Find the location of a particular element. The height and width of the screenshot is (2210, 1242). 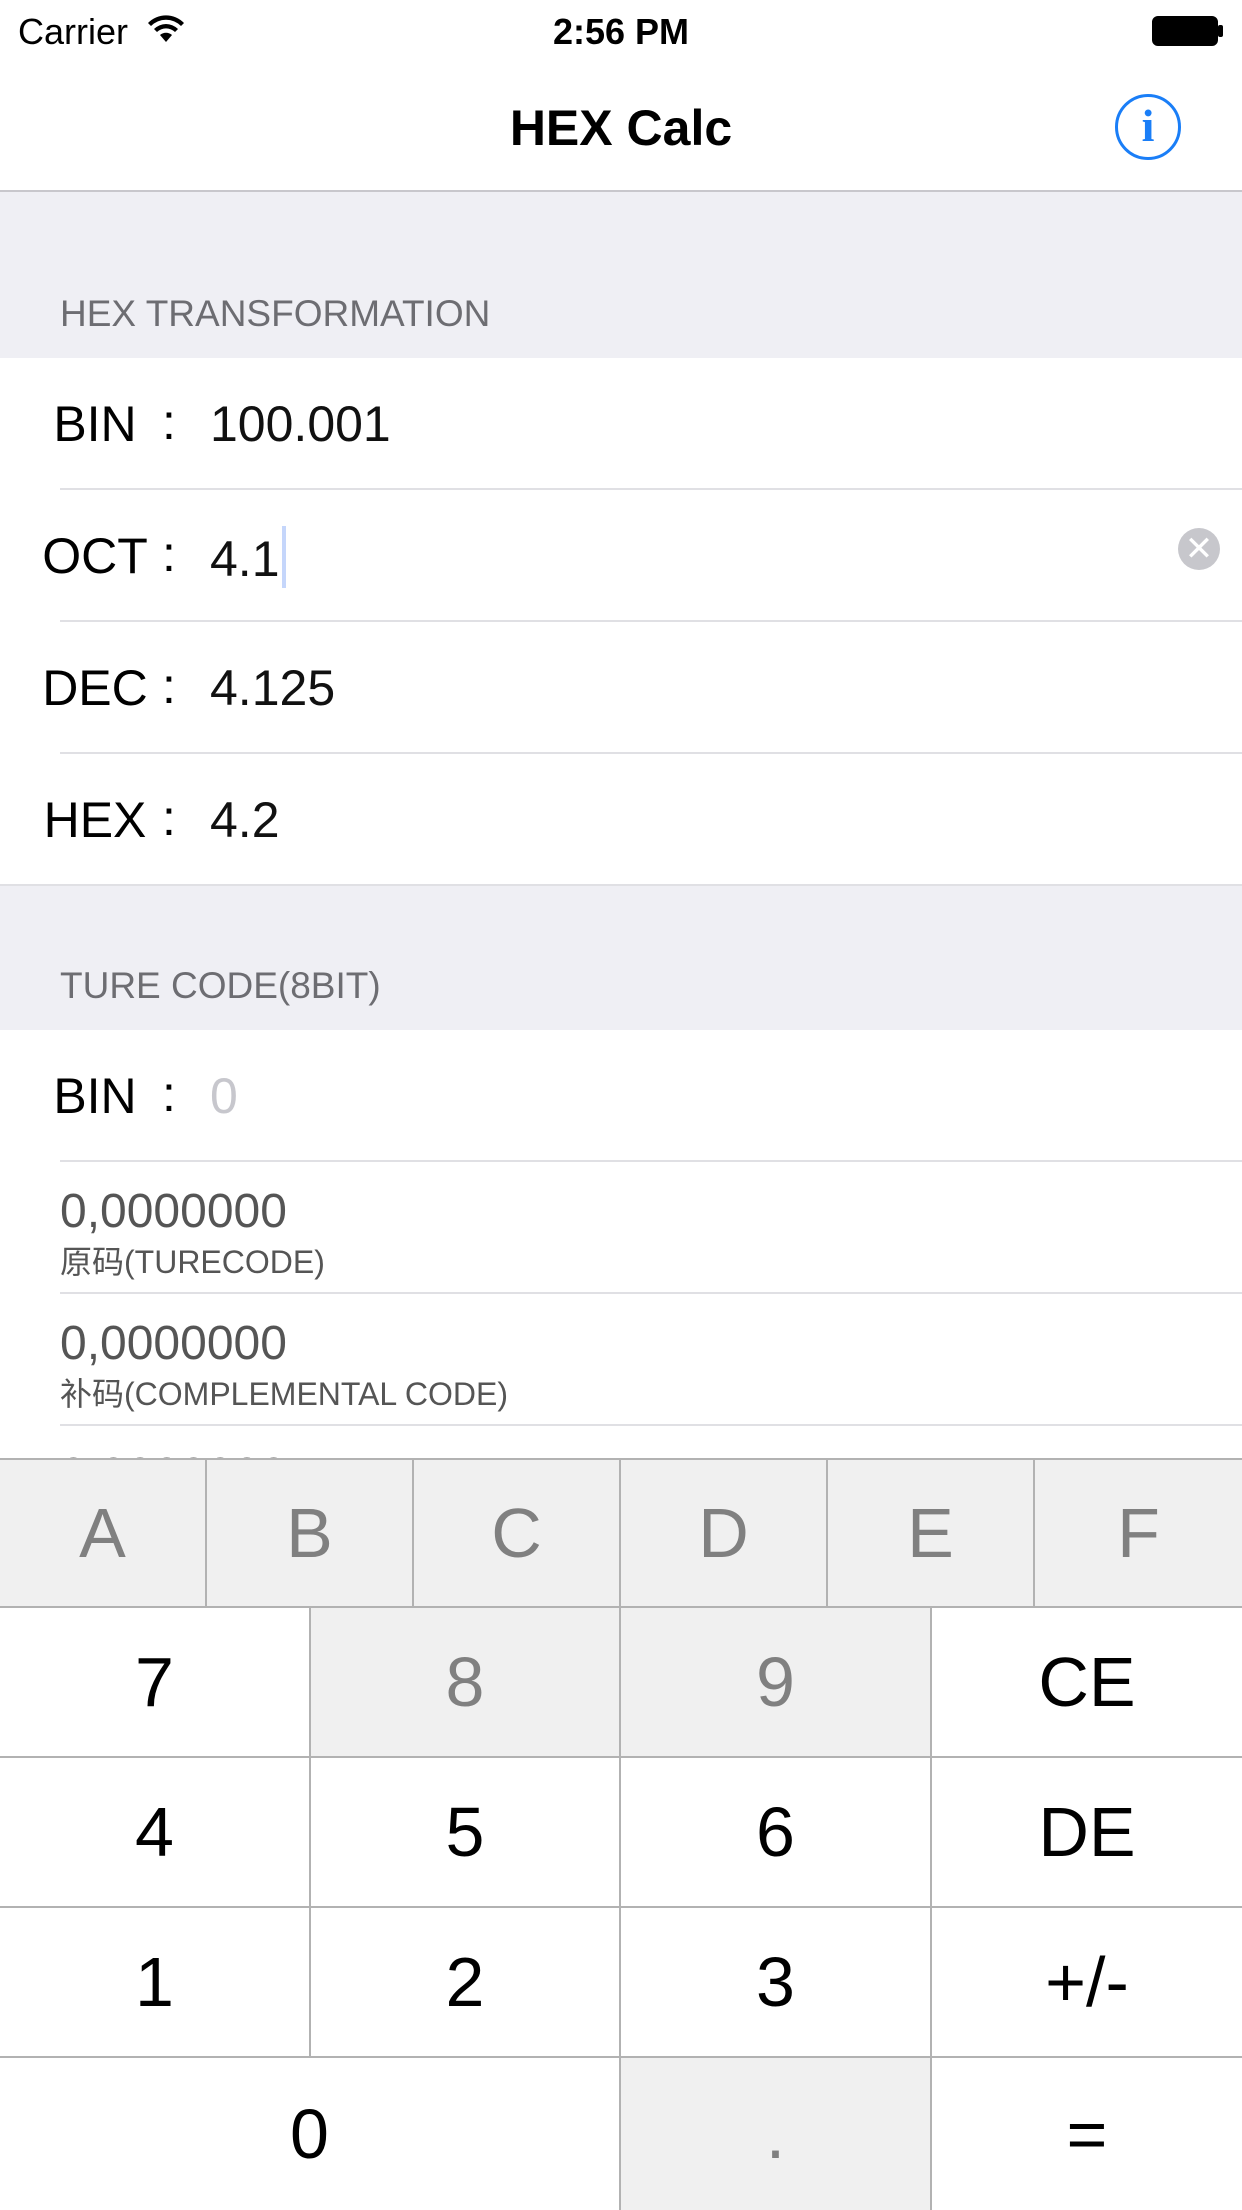

oct-field: 4.1 is located at coordinates (248, 557).